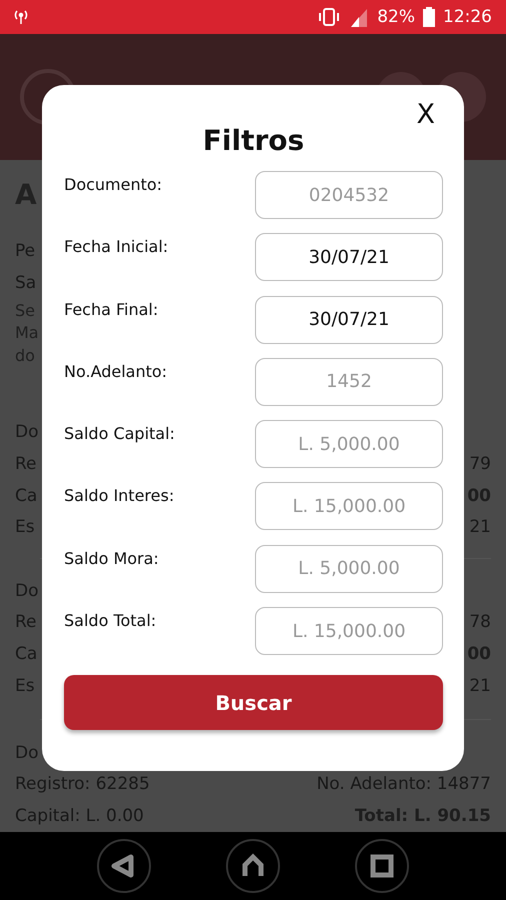 Image resolution: width=506 pixels, height=900 pixels. Describe the element at coordinates (429, 17) in the screenshot. I see `battery-icon` at that location.